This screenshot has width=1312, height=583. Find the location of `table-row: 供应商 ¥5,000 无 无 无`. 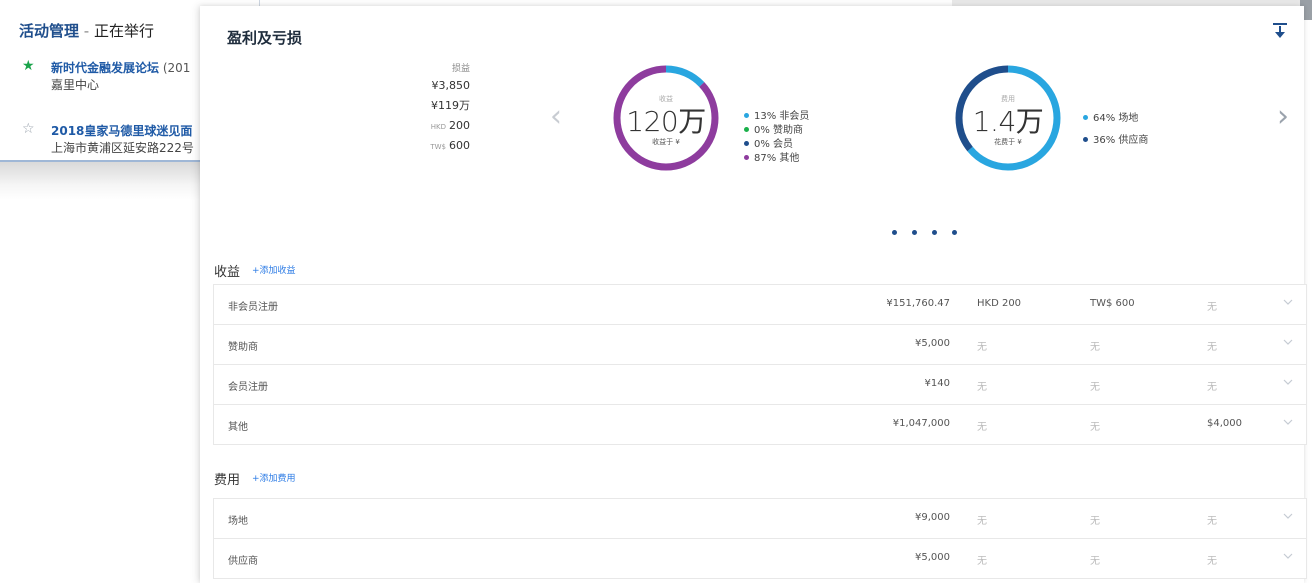

table-row: 供应商 ¥5,000 无 无 无 is located at coordinates (760, 559).